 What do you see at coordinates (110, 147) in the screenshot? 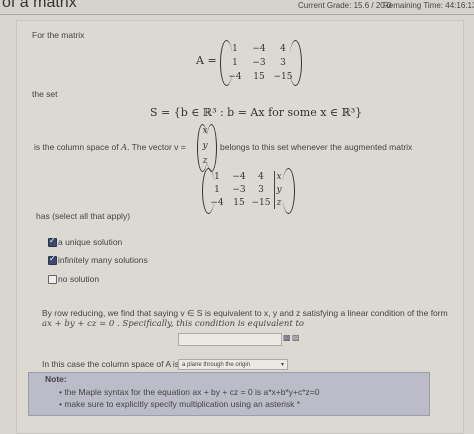
I see `column-space-sentence: is the column space of A. The vector v =` at bounding box center [110, 147].